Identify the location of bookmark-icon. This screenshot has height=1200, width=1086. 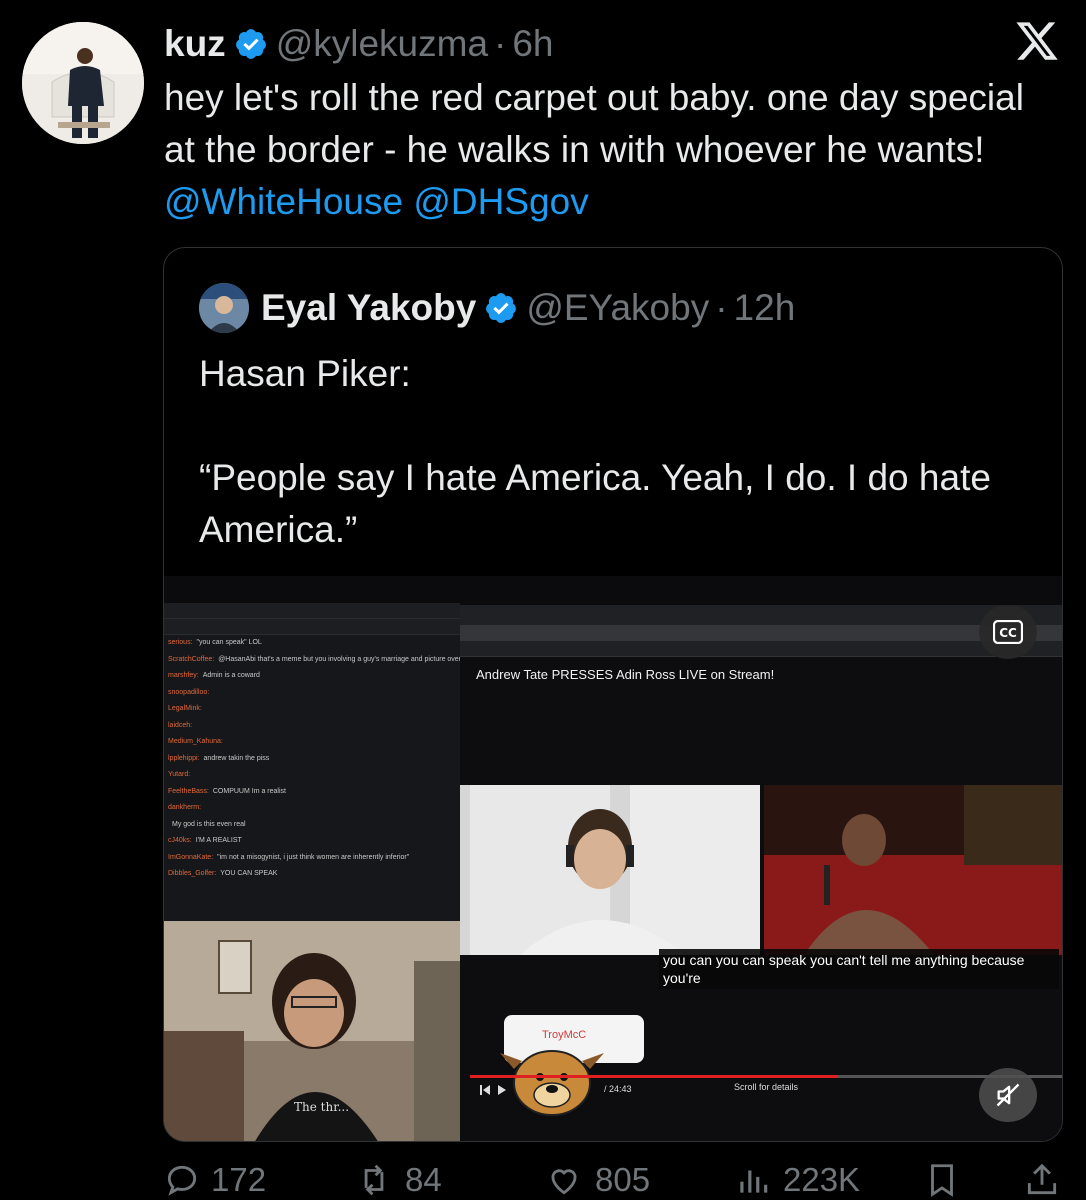
(942, 1180).